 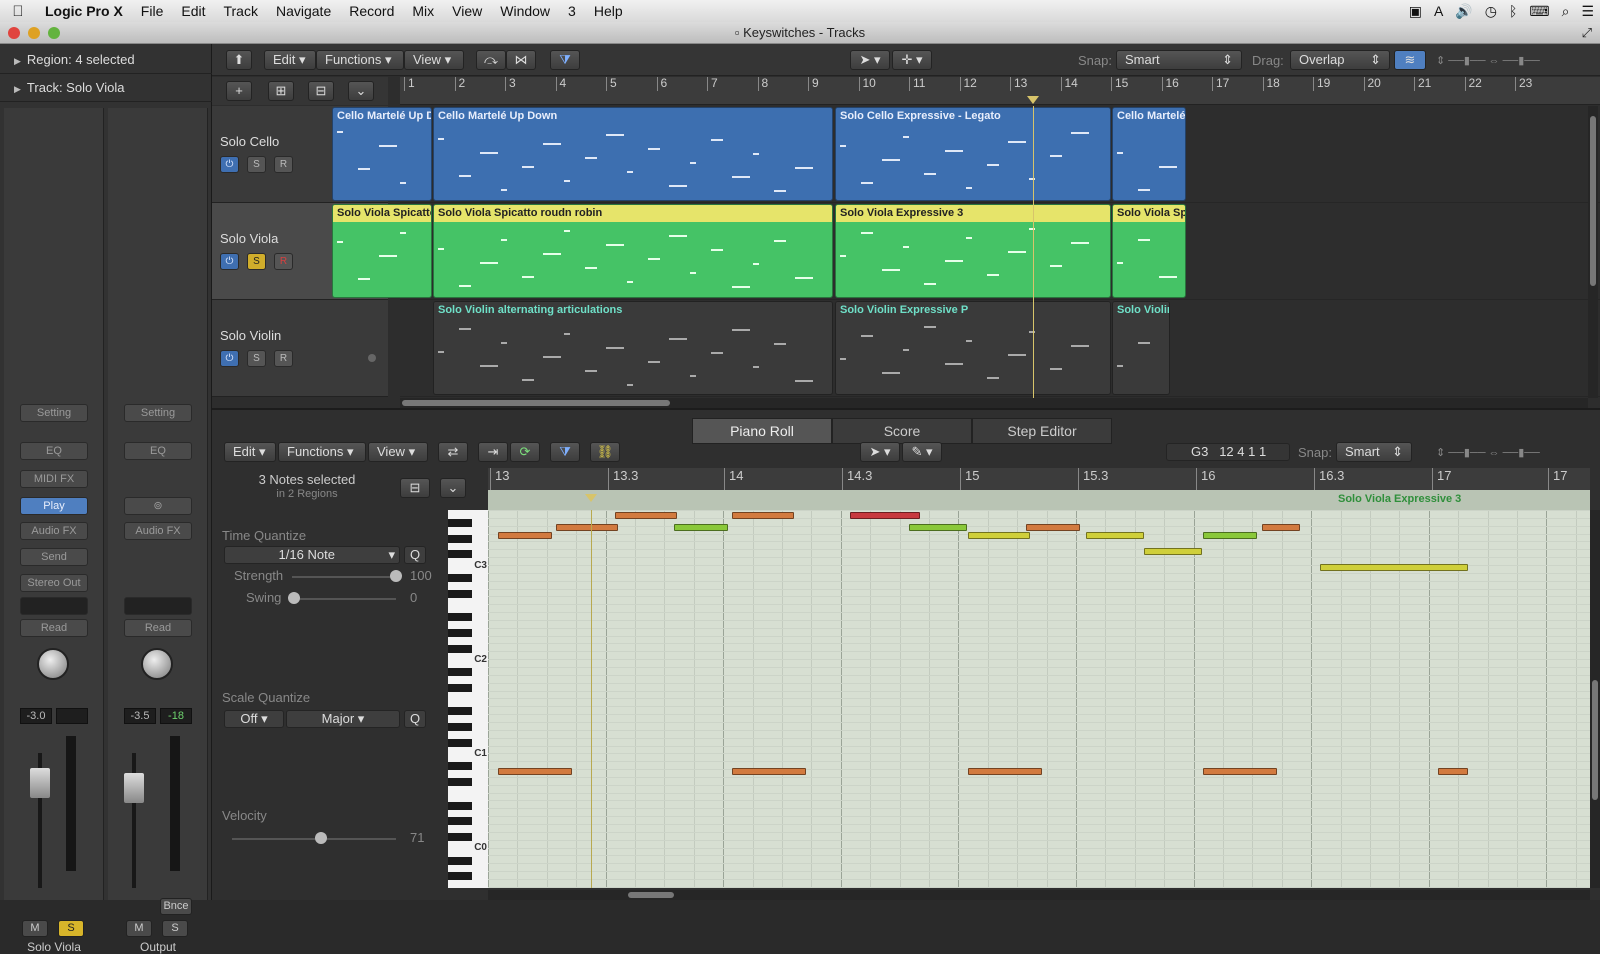 What do you see at coordinates (312, 555) in the screenshot?
I see `time-quantize-dropdown: 1/16 Note ▾` at bounding box center [312, 555].